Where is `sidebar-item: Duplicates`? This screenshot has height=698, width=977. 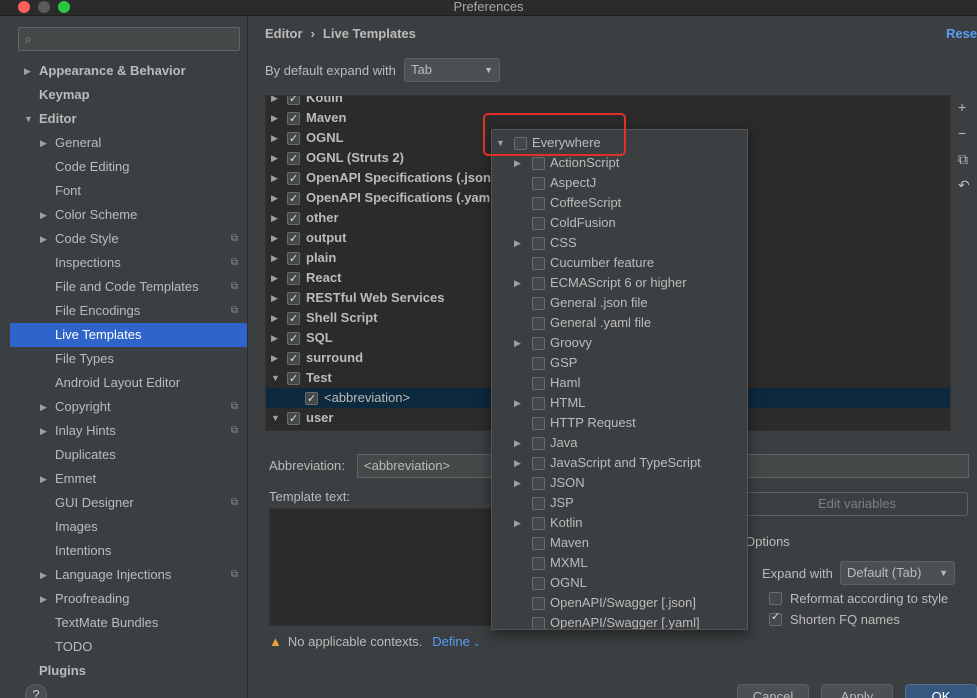 sidebar-item: Duplicates is located at coordinates (128, 455).